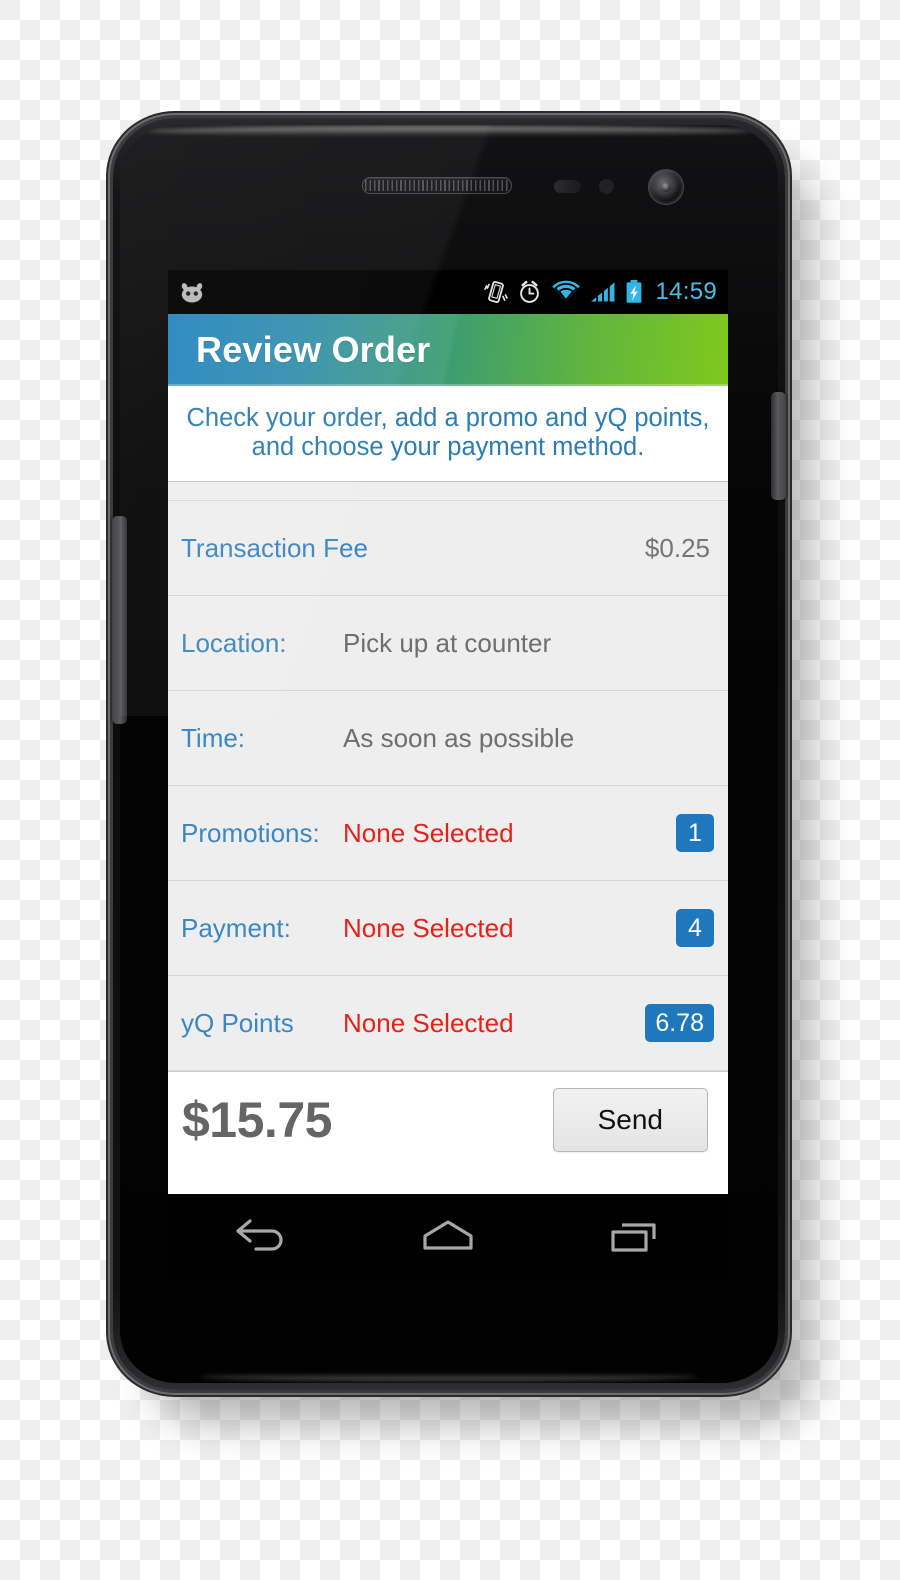 The width and height of the screenshot is (900, 1580). I want to click on order-total-bar: $15.75 Send, so click(448, 1119).